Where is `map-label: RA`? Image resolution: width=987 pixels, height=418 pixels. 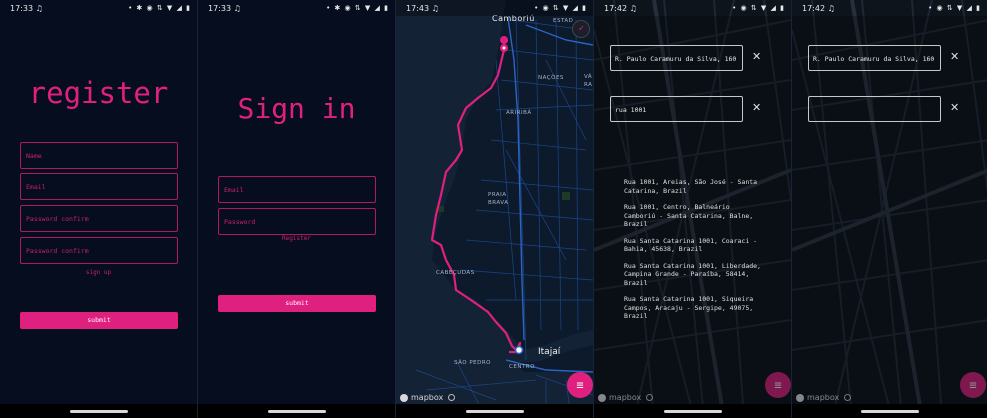 map-label: RA is located at coordinates (588, 85).